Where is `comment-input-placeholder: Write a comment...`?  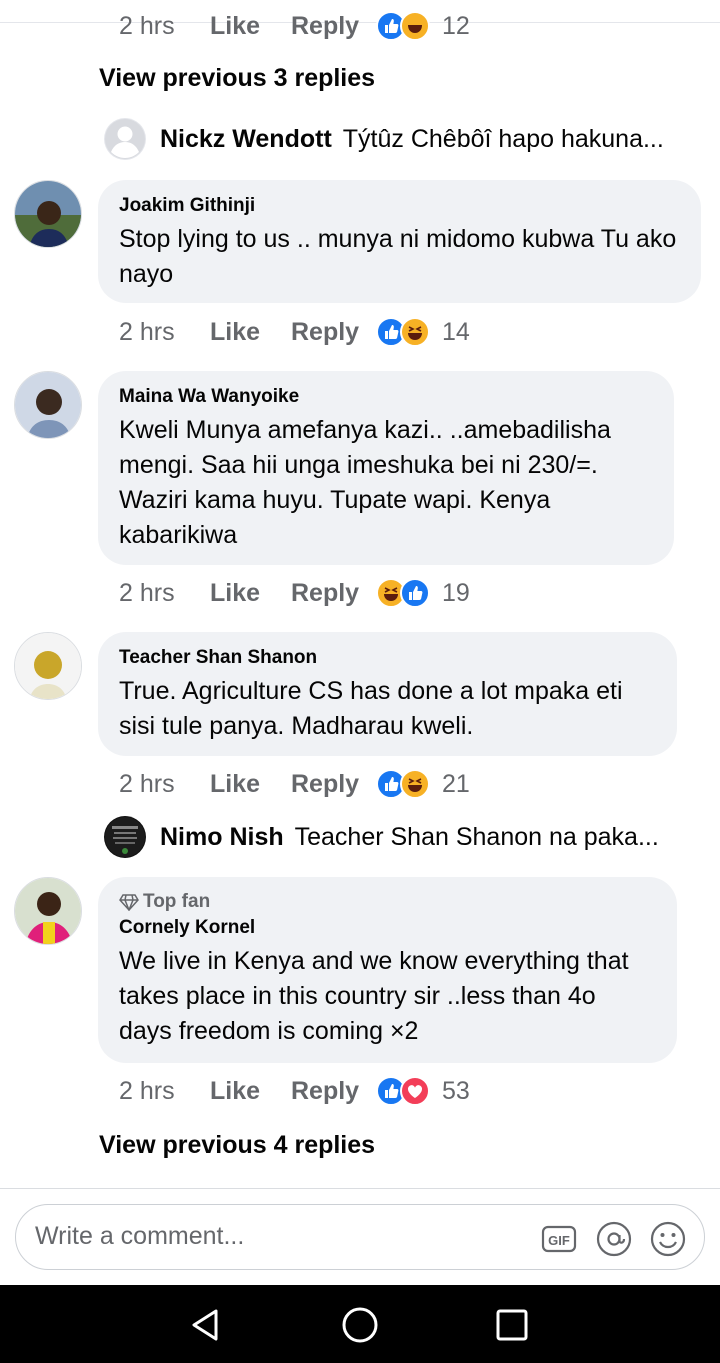
comment-input-placeholder: Write a comment... is located at coordinates (140, 1236).